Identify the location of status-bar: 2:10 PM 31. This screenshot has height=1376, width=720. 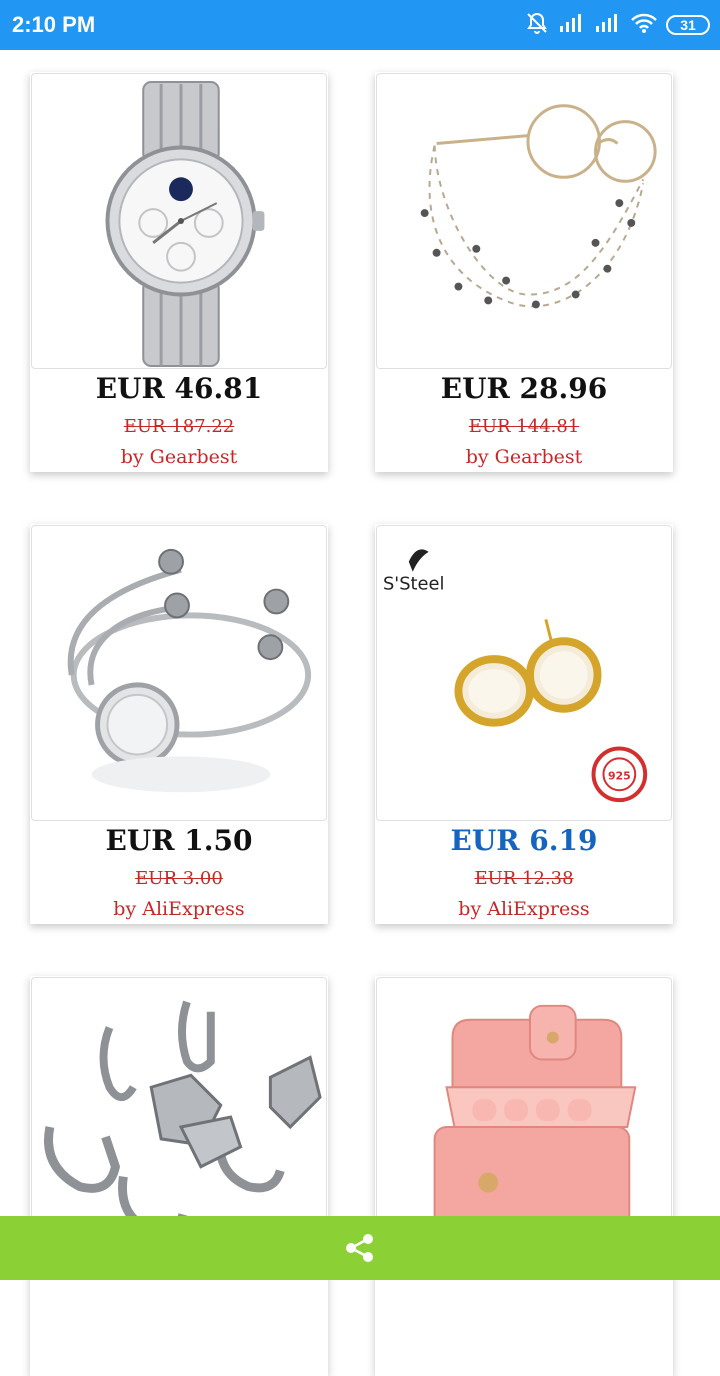
(360, 25).